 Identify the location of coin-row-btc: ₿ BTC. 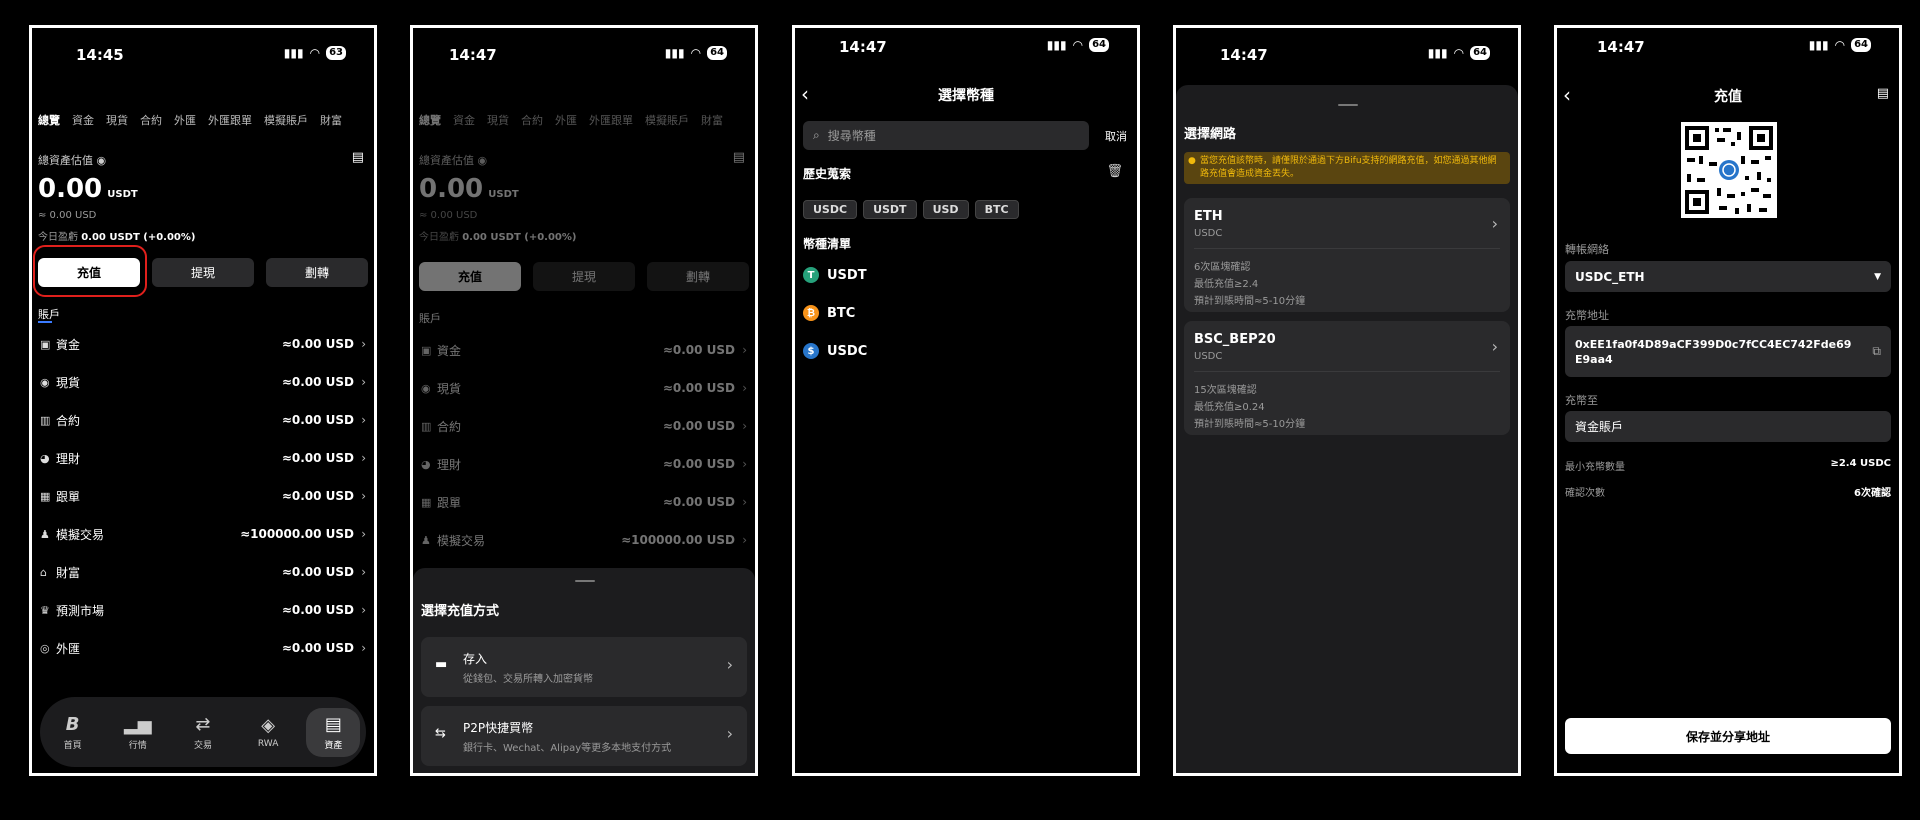
(966, 313).